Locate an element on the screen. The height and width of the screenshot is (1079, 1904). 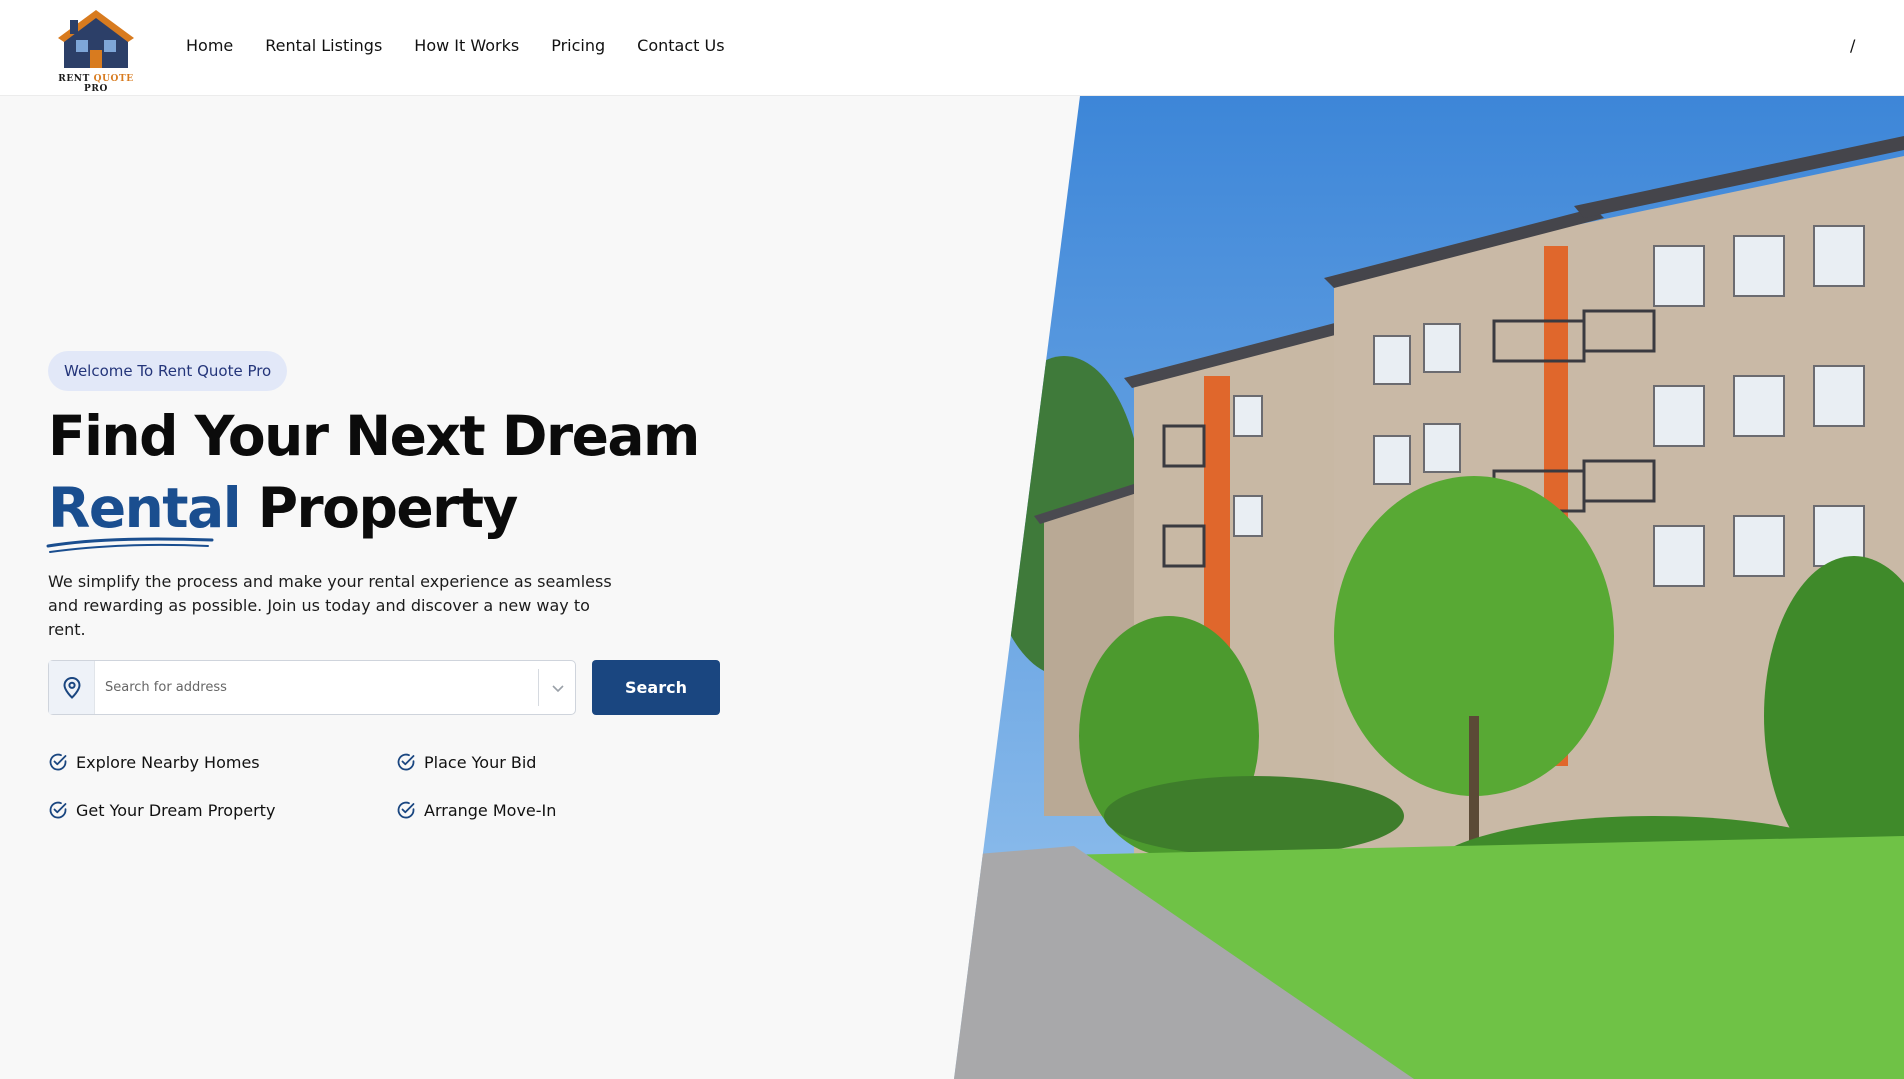
feature-item: Arrange Move-In is located at coordinates (476, 810).